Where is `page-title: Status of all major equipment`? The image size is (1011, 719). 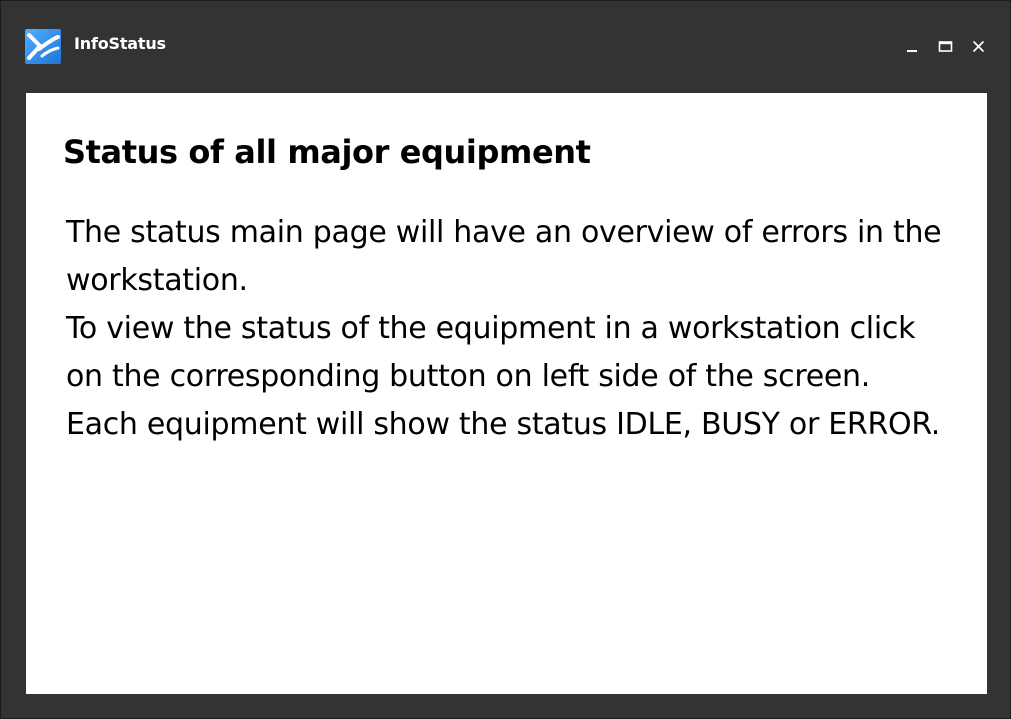
page-title: Status of all major equipment is located at coordinates (327, 152).